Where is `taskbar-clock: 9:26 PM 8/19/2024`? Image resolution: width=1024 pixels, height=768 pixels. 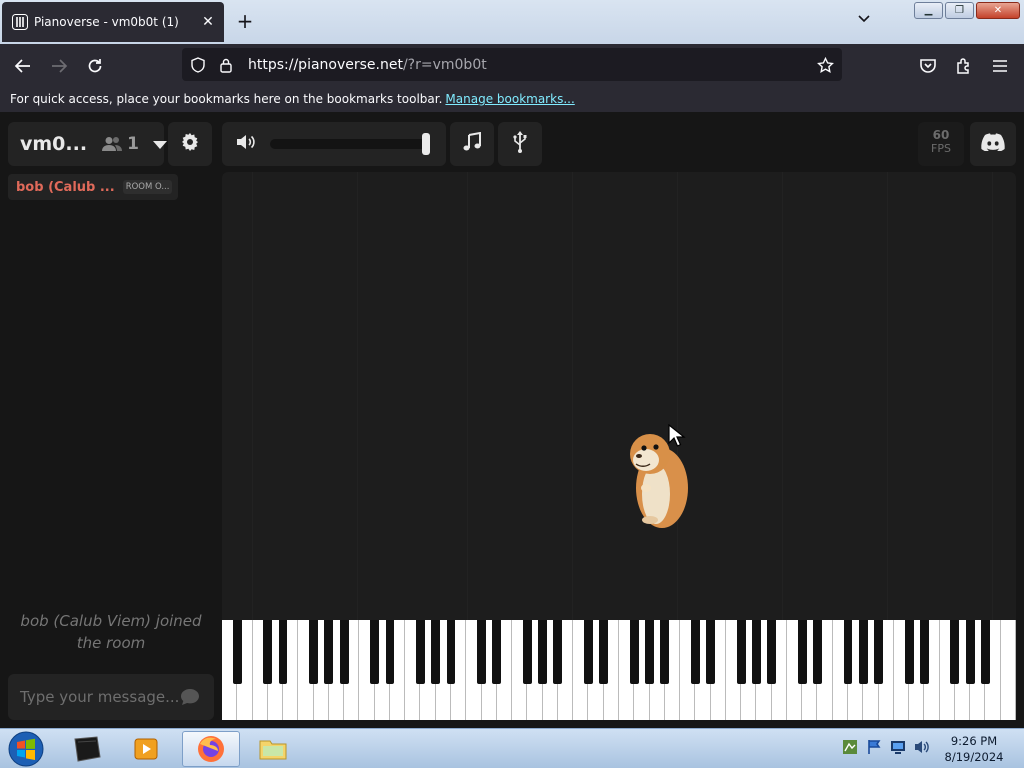 taskbar-clock: 9:26 PM 8/19/2024 is located at coordinates (974, 749).